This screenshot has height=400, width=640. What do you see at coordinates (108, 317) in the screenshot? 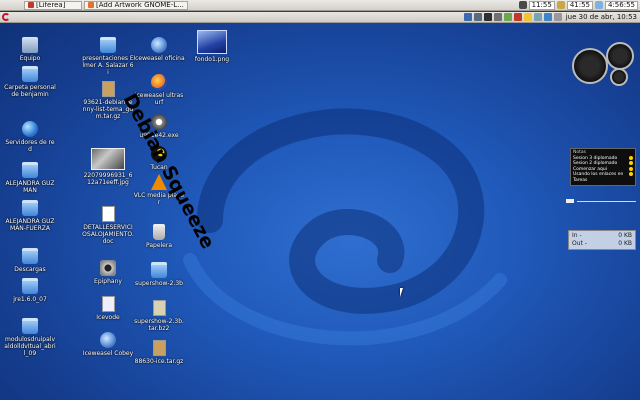
I see `icon-label: Icevode` at bounding box center [108, 317].